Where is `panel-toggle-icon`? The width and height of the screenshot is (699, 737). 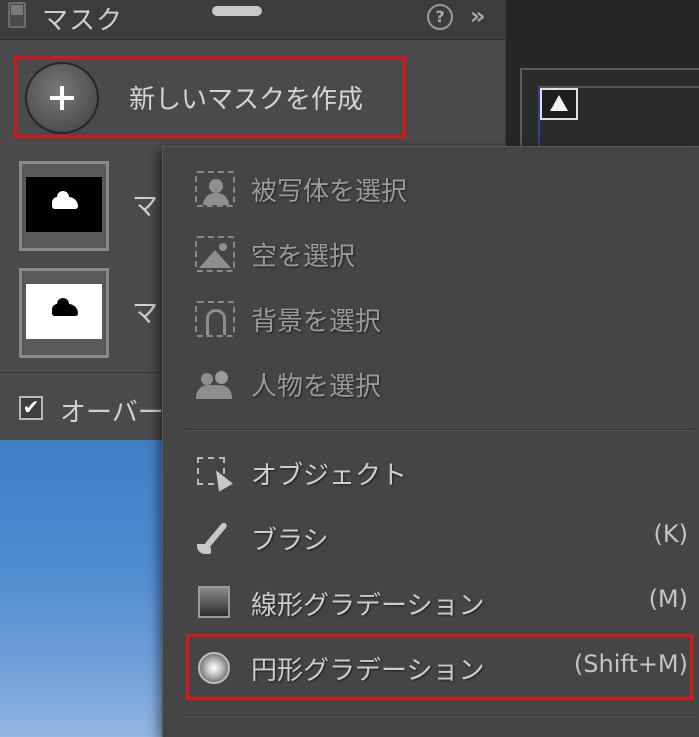 panel-toggle-icon is located at coordinates (17, 15).